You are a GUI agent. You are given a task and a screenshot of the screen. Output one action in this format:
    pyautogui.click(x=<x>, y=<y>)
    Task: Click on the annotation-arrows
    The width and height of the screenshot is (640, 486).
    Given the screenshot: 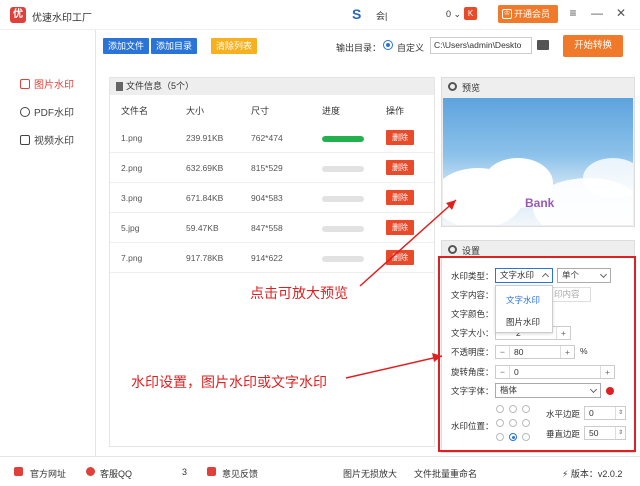 What is the action you would take?
    pyautogui.click(x=401, y=289)
    